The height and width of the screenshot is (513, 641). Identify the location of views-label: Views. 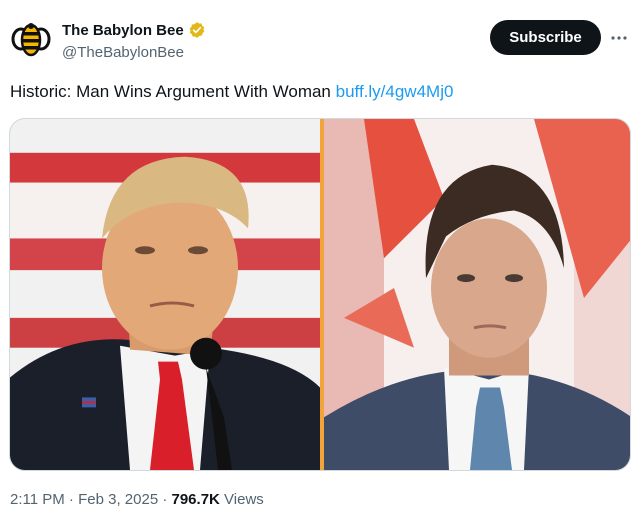
(244, 499).